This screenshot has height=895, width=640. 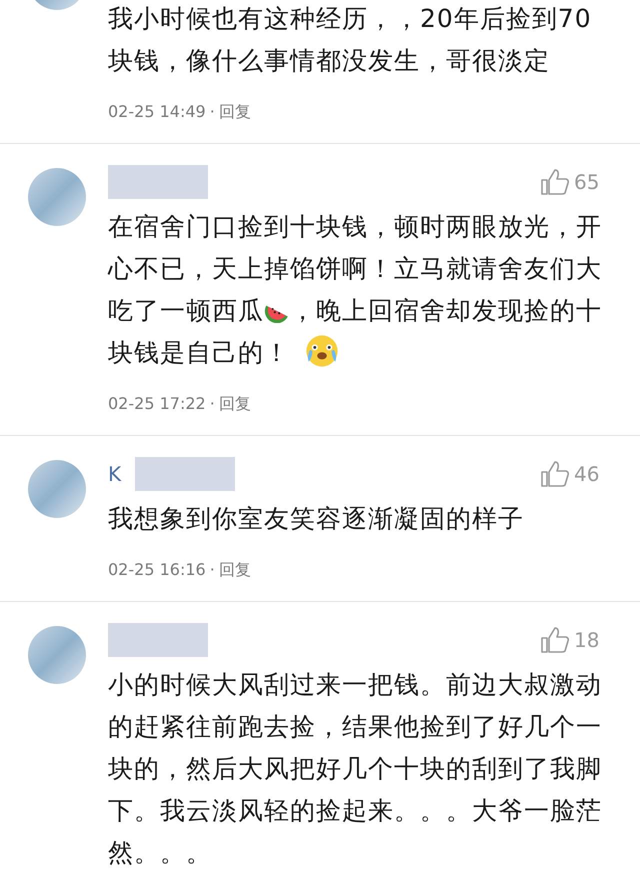 I want to click on comment-time: 02-25 14:49, so click(x=157, y=112).